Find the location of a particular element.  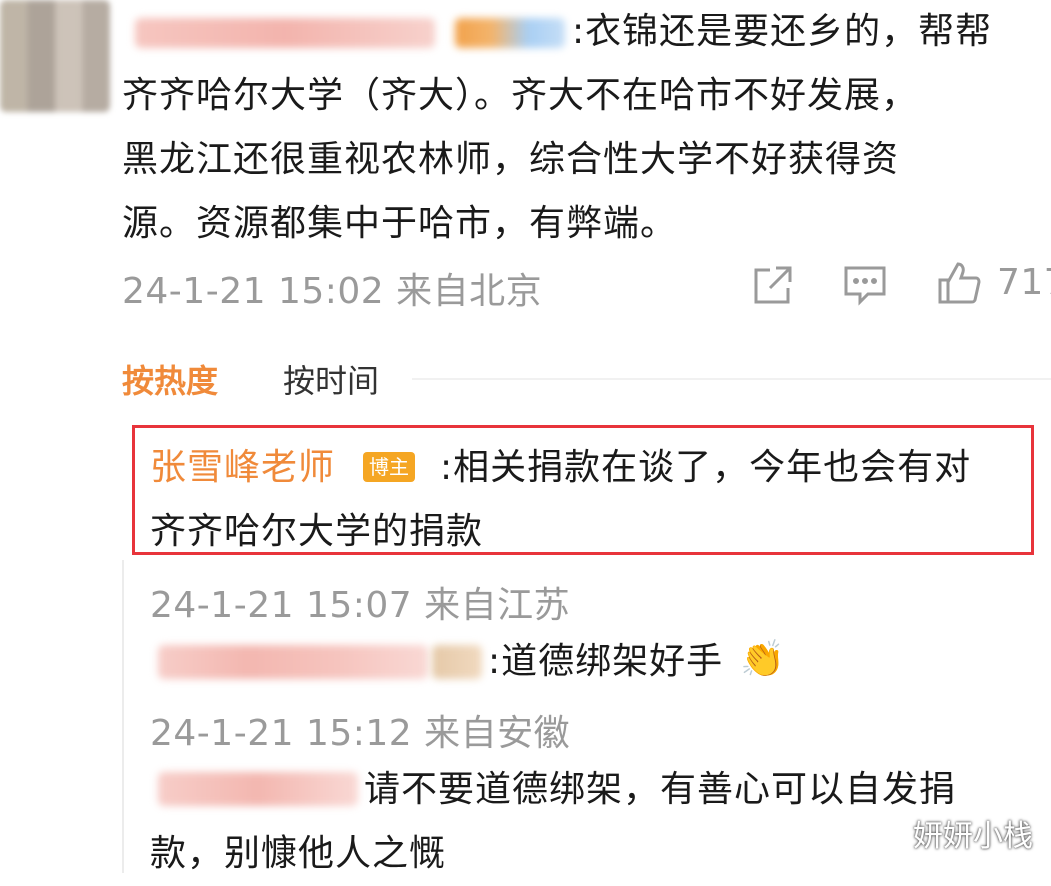

top-comment-text-line4: 源。资源都集中于哈市，有弊端。 is located at coordinates (400, 223).